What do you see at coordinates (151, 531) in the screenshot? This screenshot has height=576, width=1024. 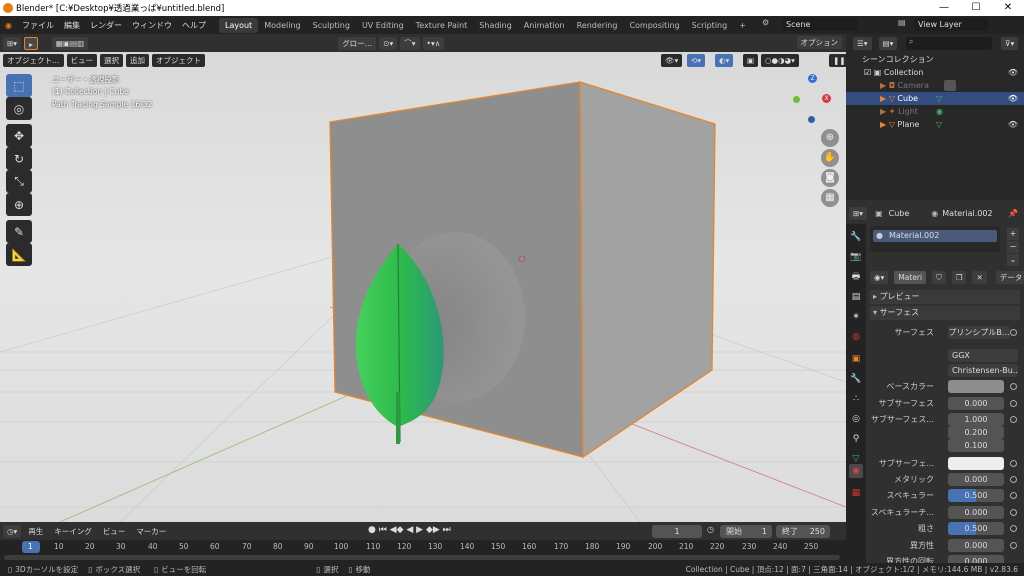 I see `menu-marker: マーカー` at bounding box center [151, 531].